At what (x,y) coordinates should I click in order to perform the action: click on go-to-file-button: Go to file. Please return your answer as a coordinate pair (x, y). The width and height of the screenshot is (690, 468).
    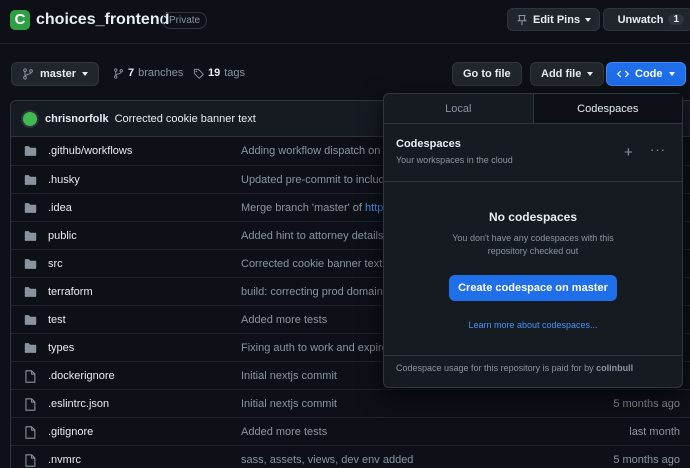
    Looking at the image, I should click on (487, 74).